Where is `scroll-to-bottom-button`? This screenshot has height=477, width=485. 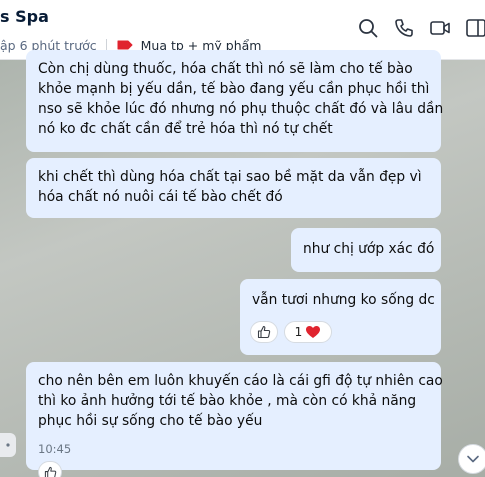
scroll-to-bottom-button is located at coordinates (471, 459).